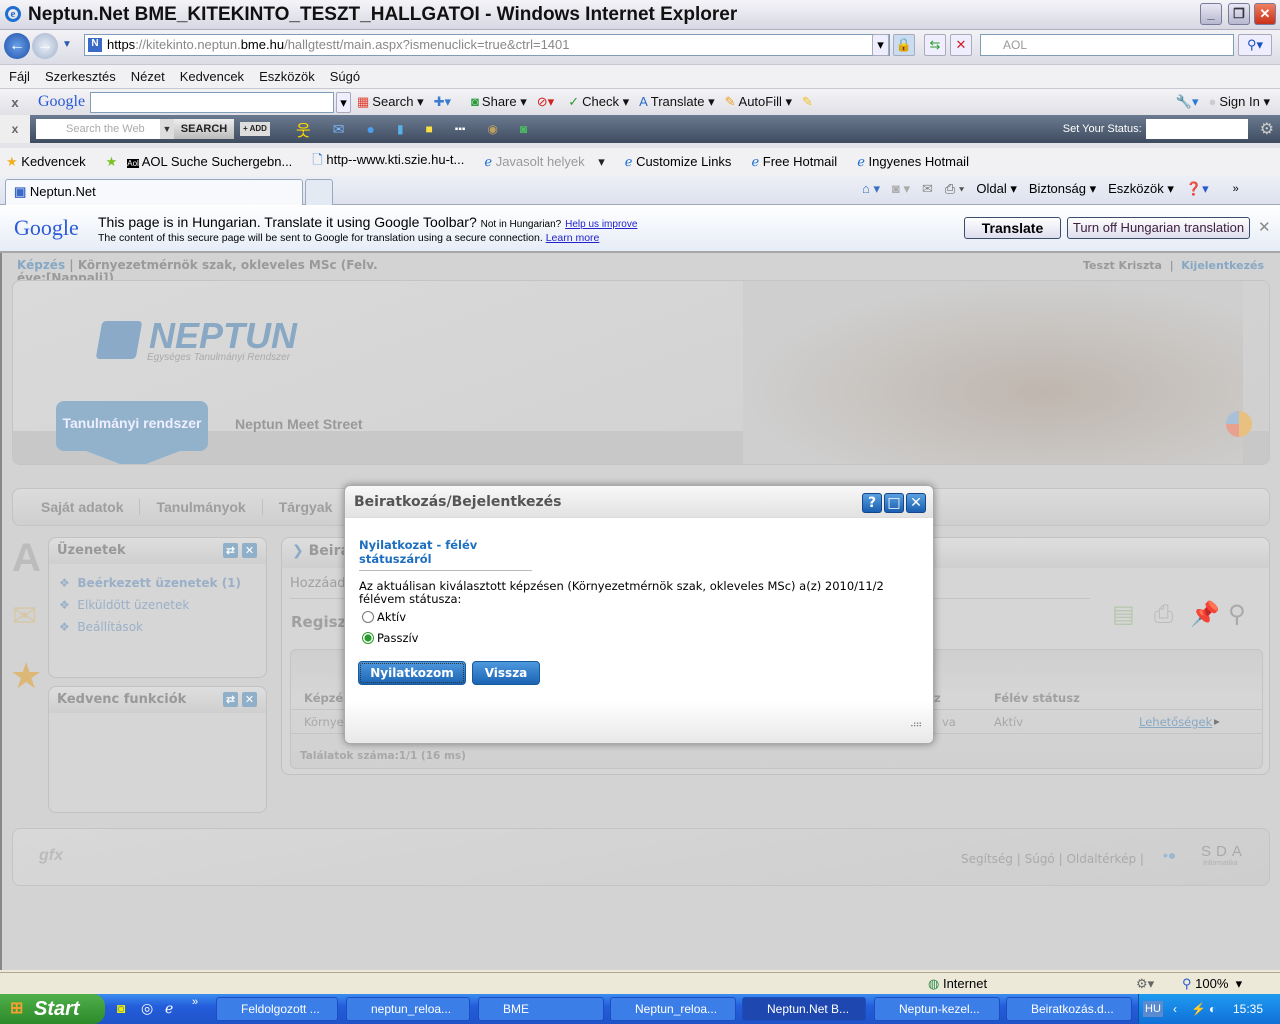 This screenshot has width=1280, height=1024. What do you see at coordinates (927, 189) in the screenshot?
I see `read-mail-icon: ✉` at bounding box center [927, 189].